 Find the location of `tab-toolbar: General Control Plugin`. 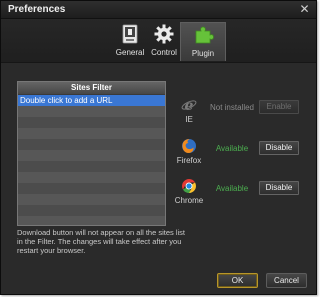

tab-toolbar: General Control Plugin is located at coordinates (158, 41).